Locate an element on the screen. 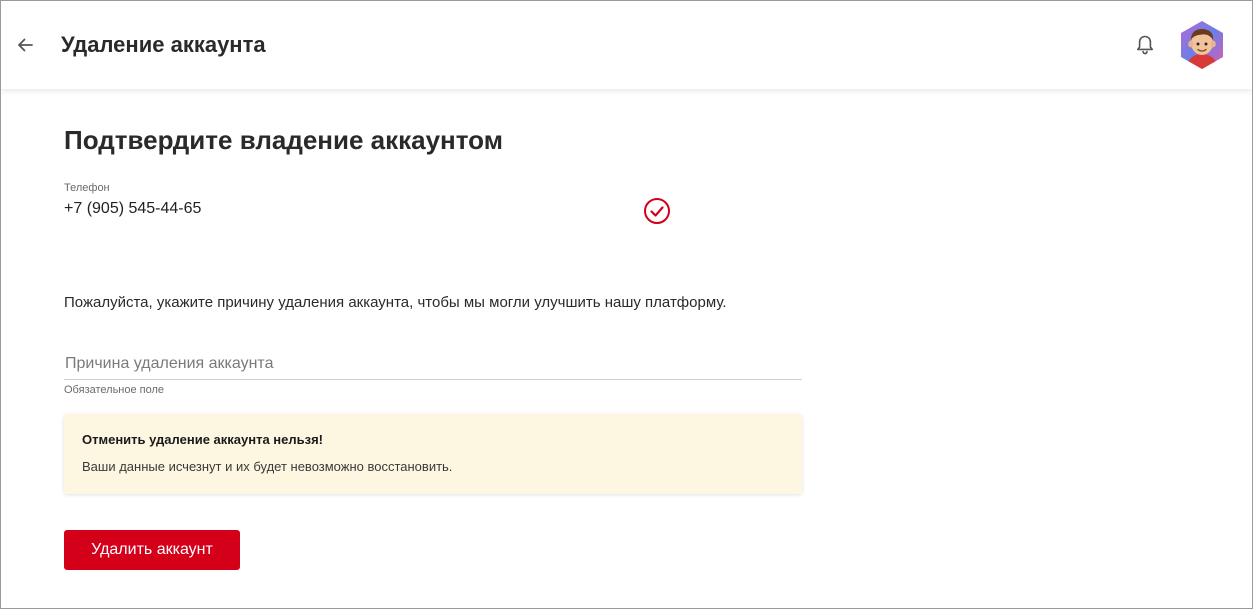  reason-input is located at coordinates (433, 364).